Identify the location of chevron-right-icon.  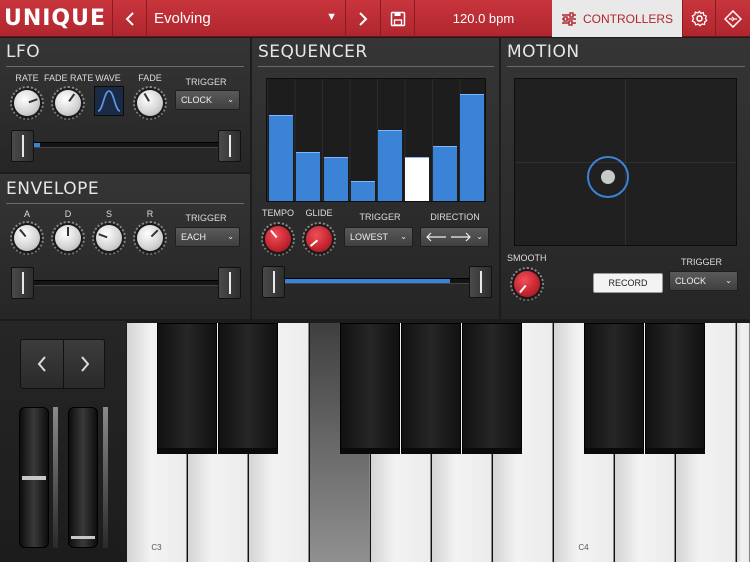
(363, 18).